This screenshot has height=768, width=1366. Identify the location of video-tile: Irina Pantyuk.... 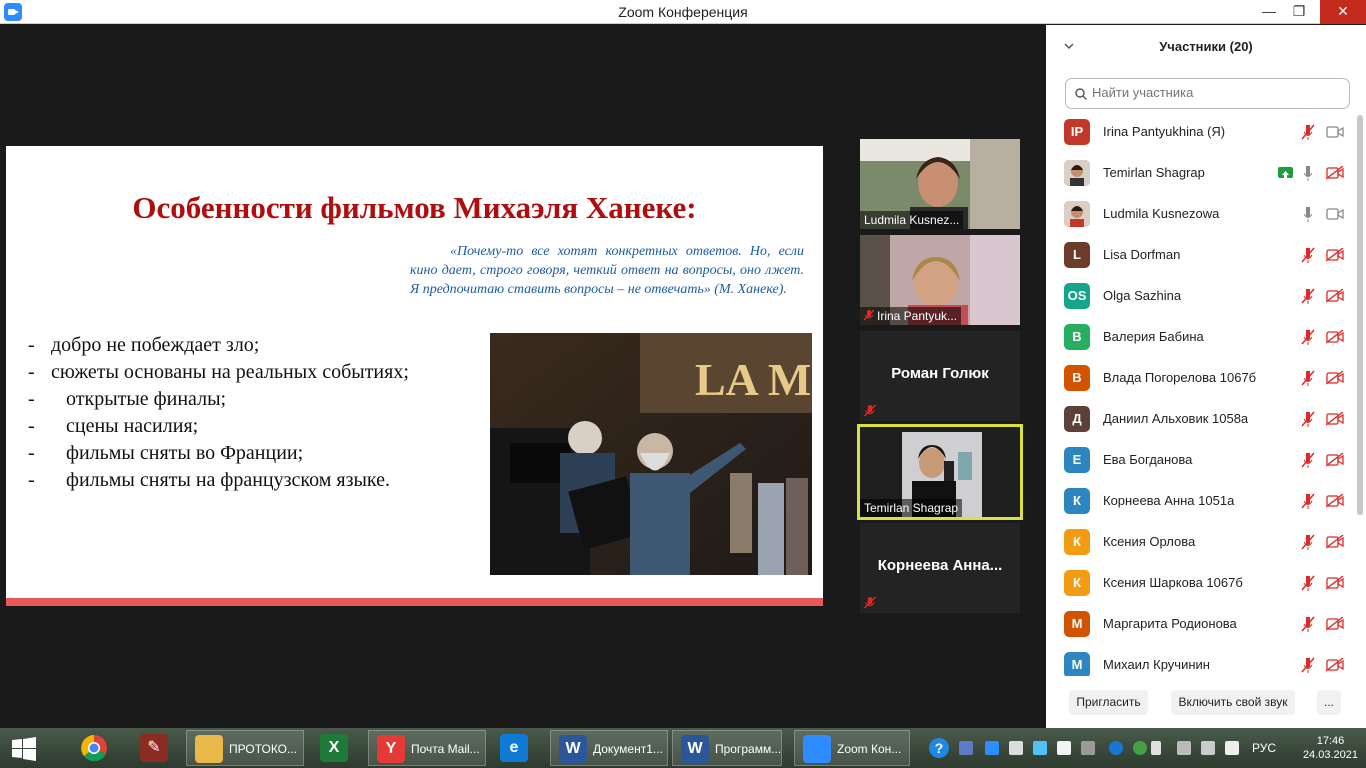
(940, 280).